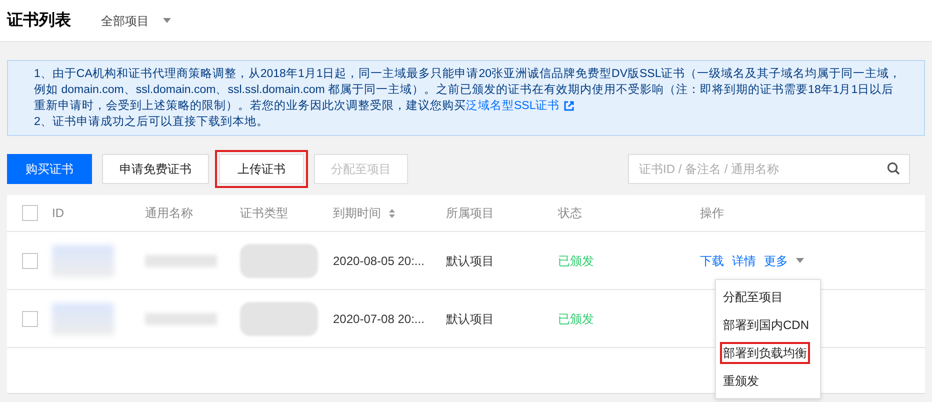 This screenshot has width=932, height=402. I want to click on toolbar-button: 购买证书, so click(49, 169).